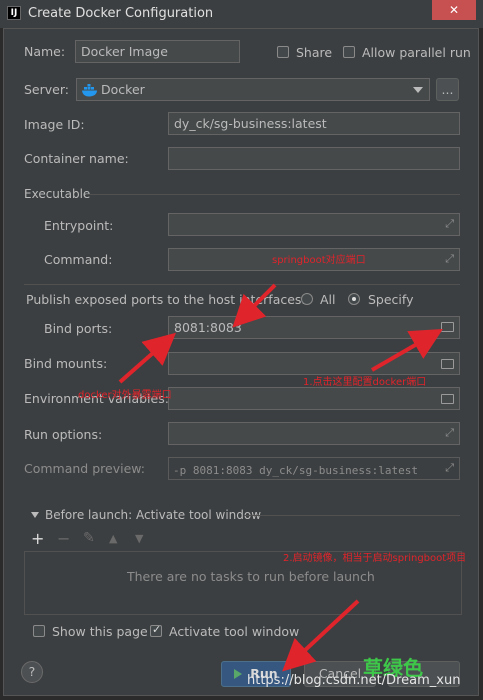  What do you see at coordinates (147, 358) in the screenshot?
I see `arrow-to-host-port` at bounding box center [147, 358].